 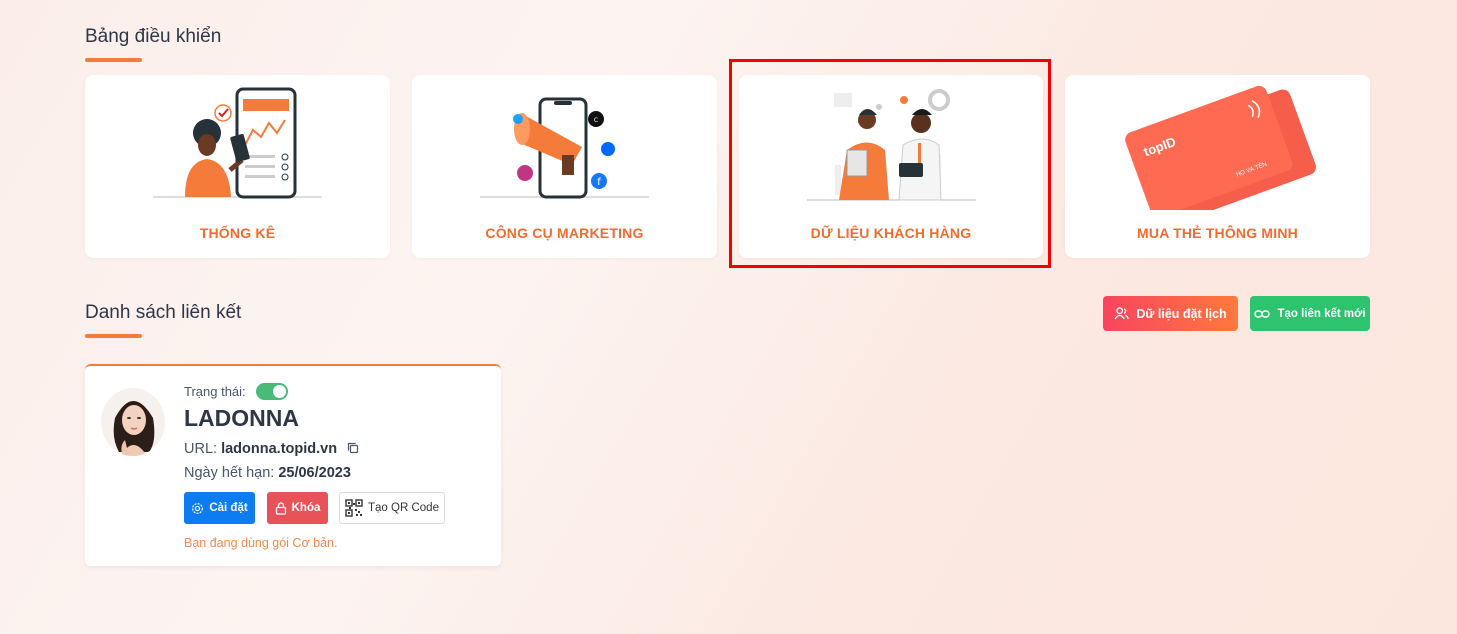 What do you see at coordinates (280, 508) in the screenshot?
I see `lock-icon` at bounding box center [280, 508].